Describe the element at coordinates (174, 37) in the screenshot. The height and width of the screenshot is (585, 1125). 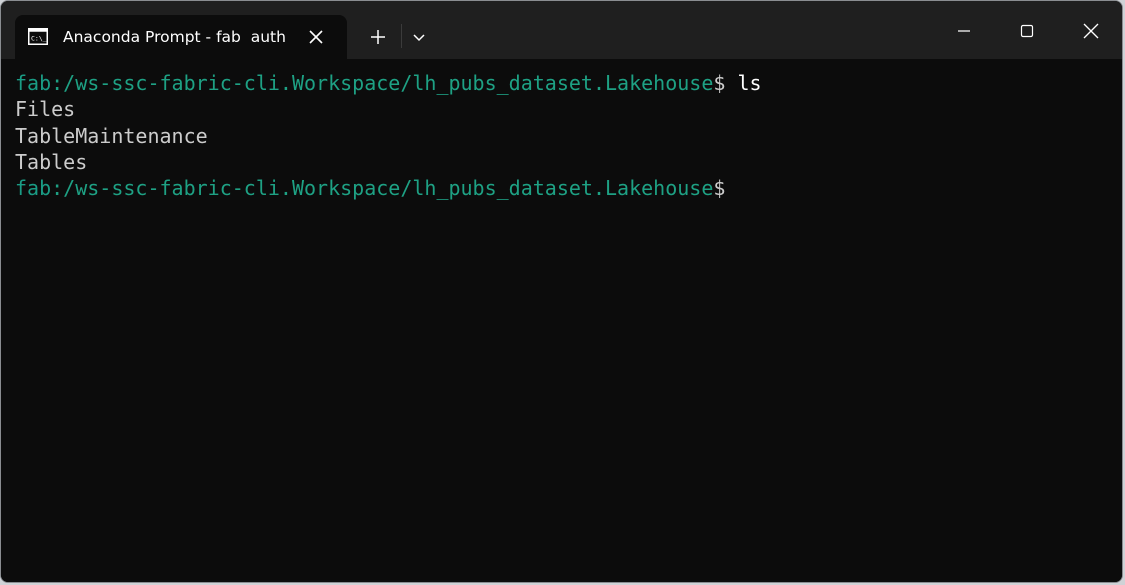
I see `tab-title: Anaconda Prompt - fab auth` at that location.